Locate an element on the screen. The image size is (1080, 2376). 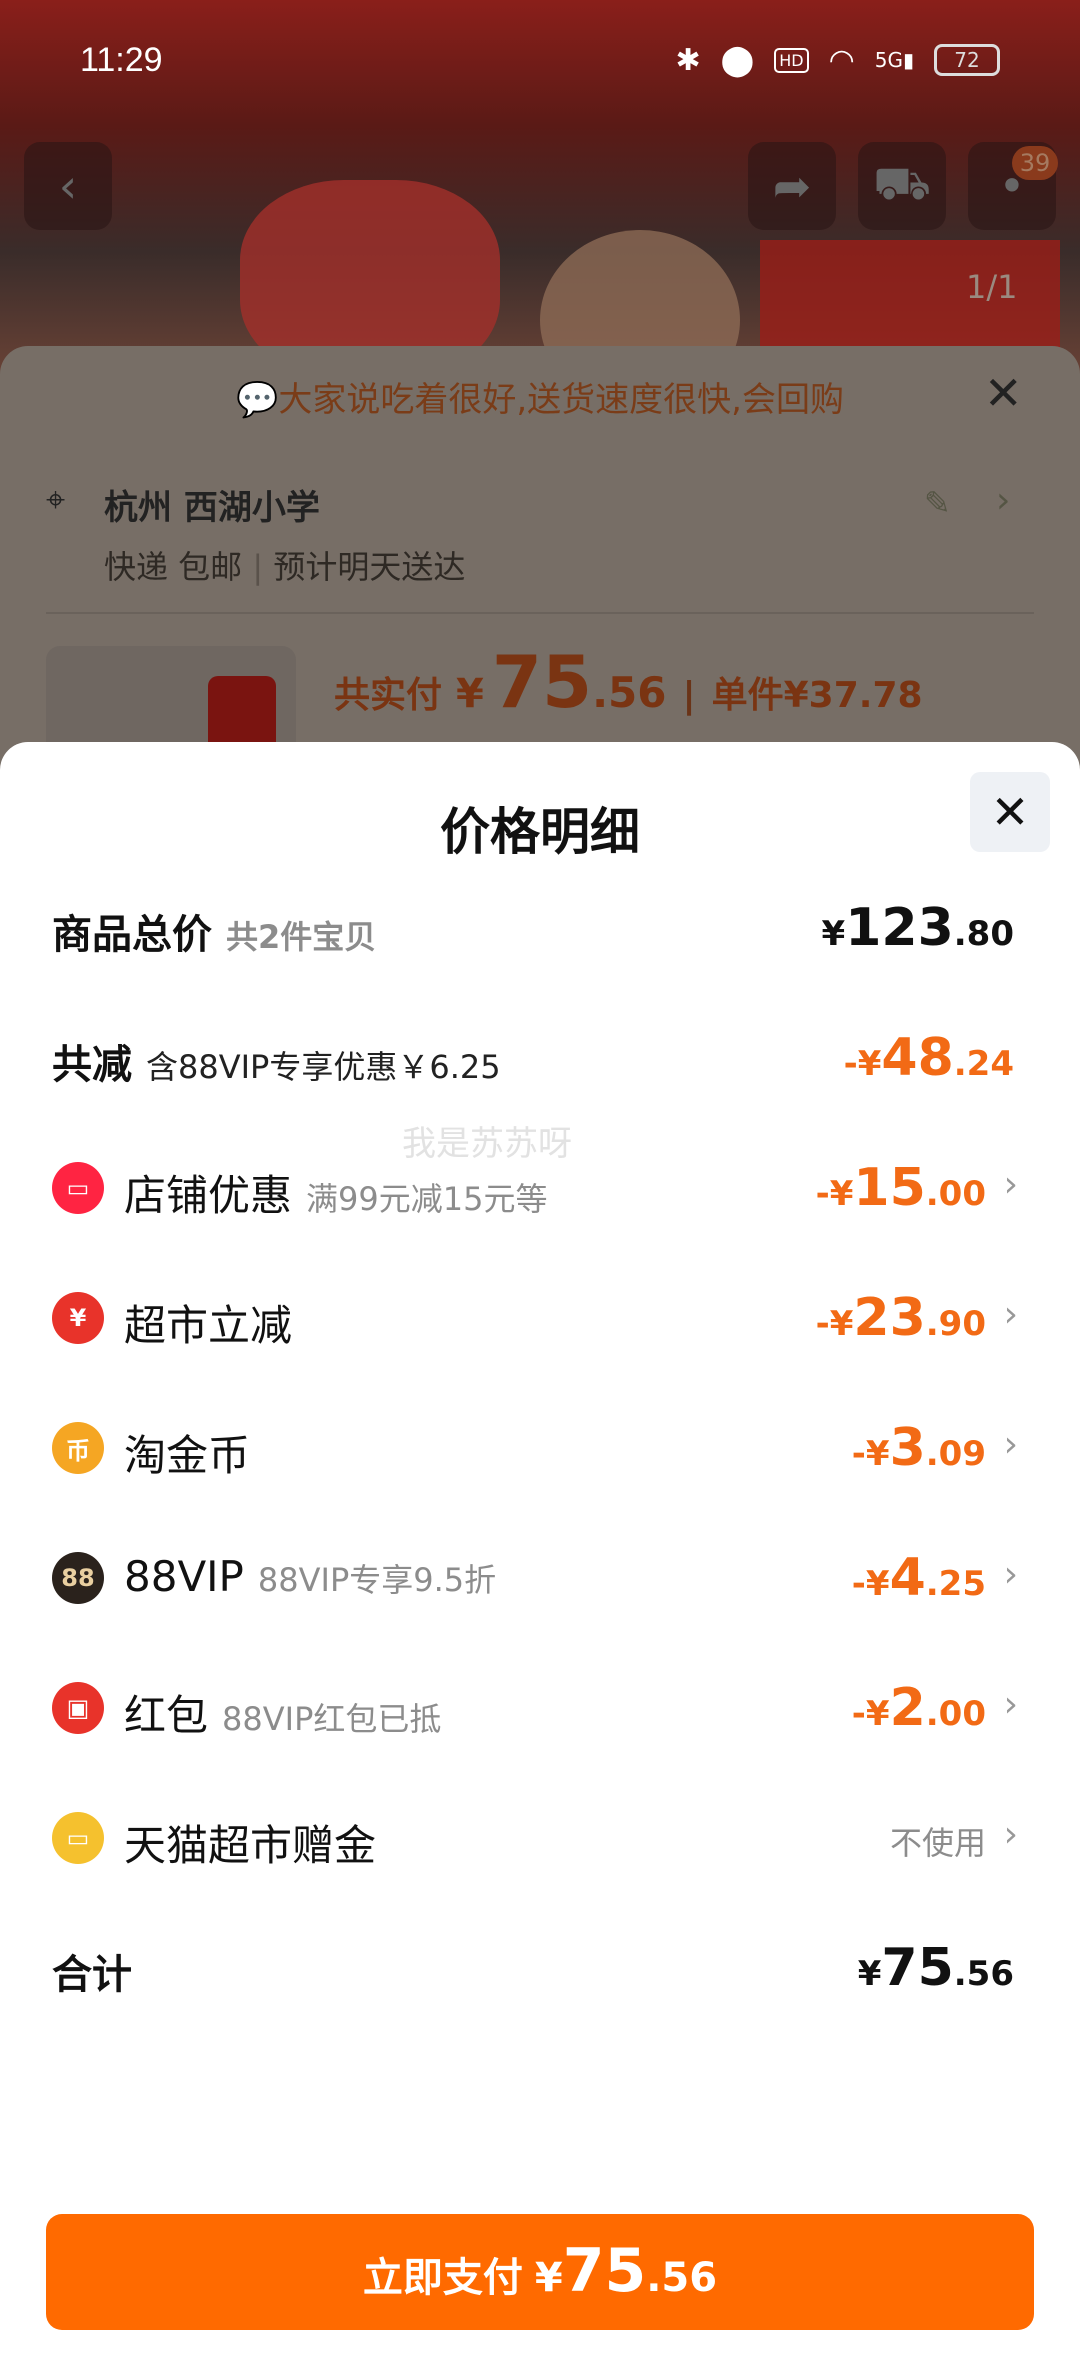
cart-icon: ⛟ is located at coordinates (902, 183).